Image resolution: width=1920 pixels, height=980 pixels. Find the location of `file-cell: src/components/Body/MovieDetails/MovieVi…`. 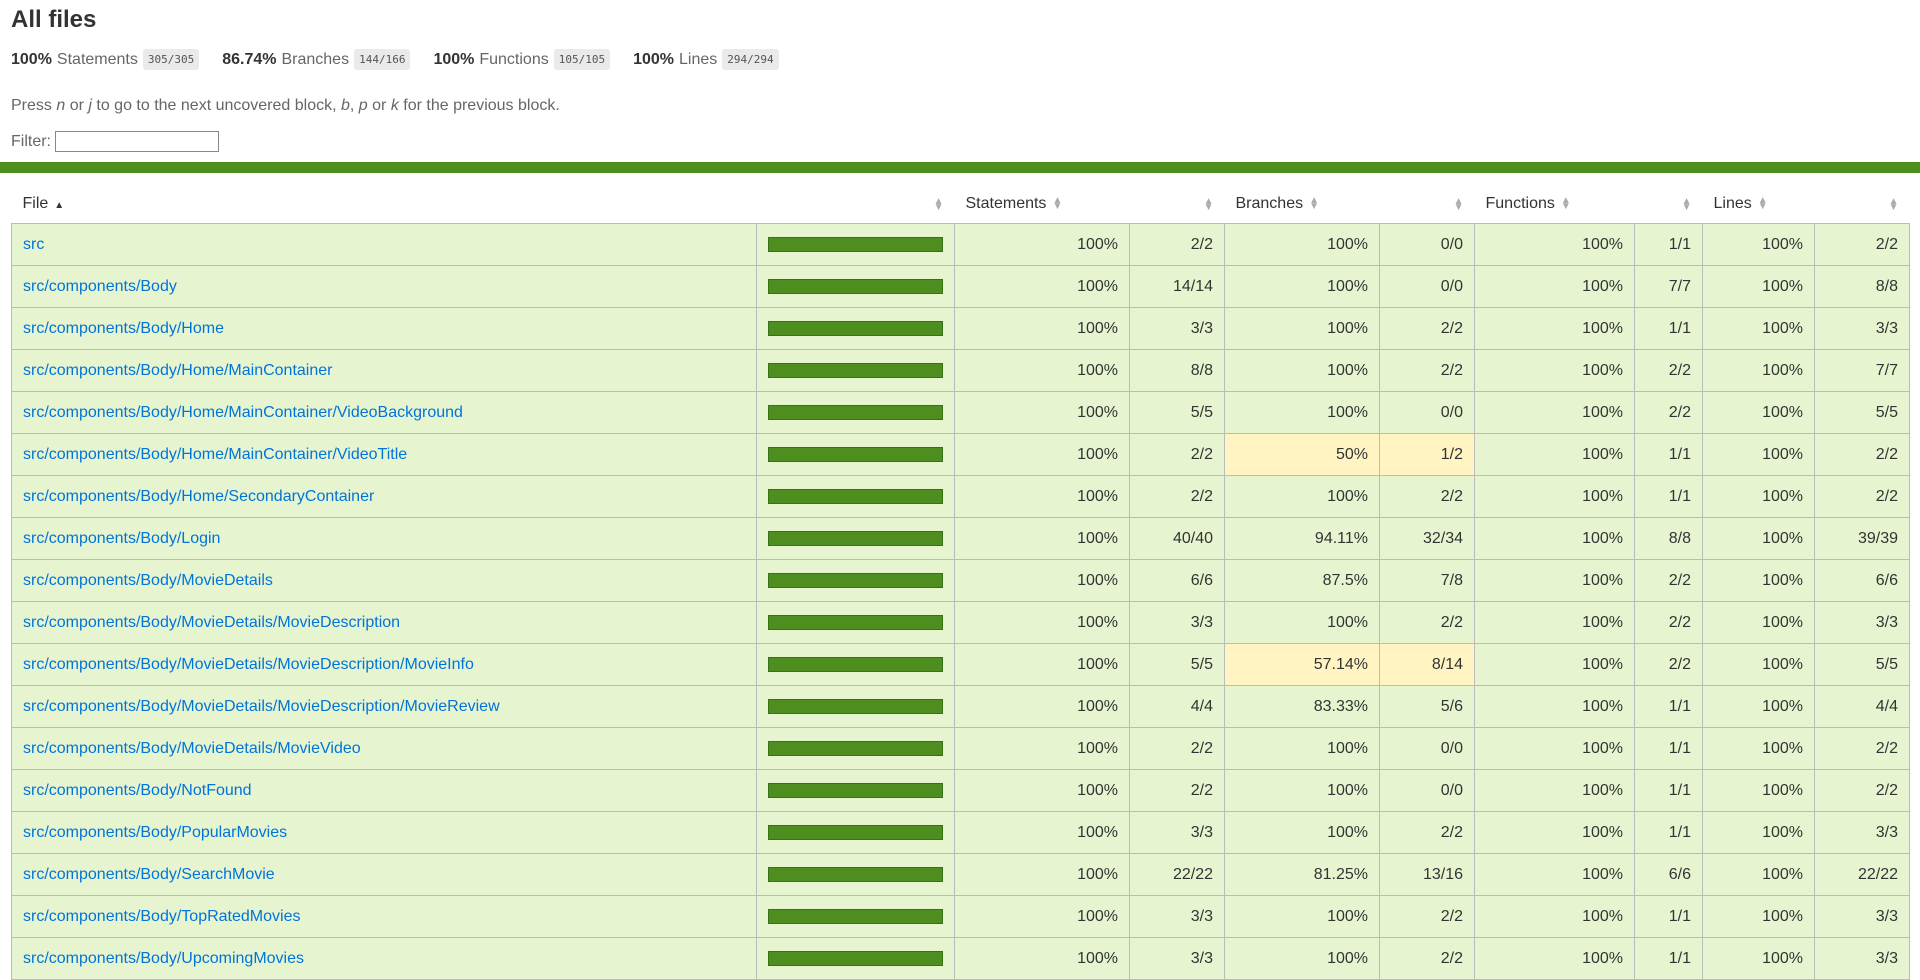

file-cell: src/components/Body/MovieDetails/MovieVi… is located at coordinates (384, 748).